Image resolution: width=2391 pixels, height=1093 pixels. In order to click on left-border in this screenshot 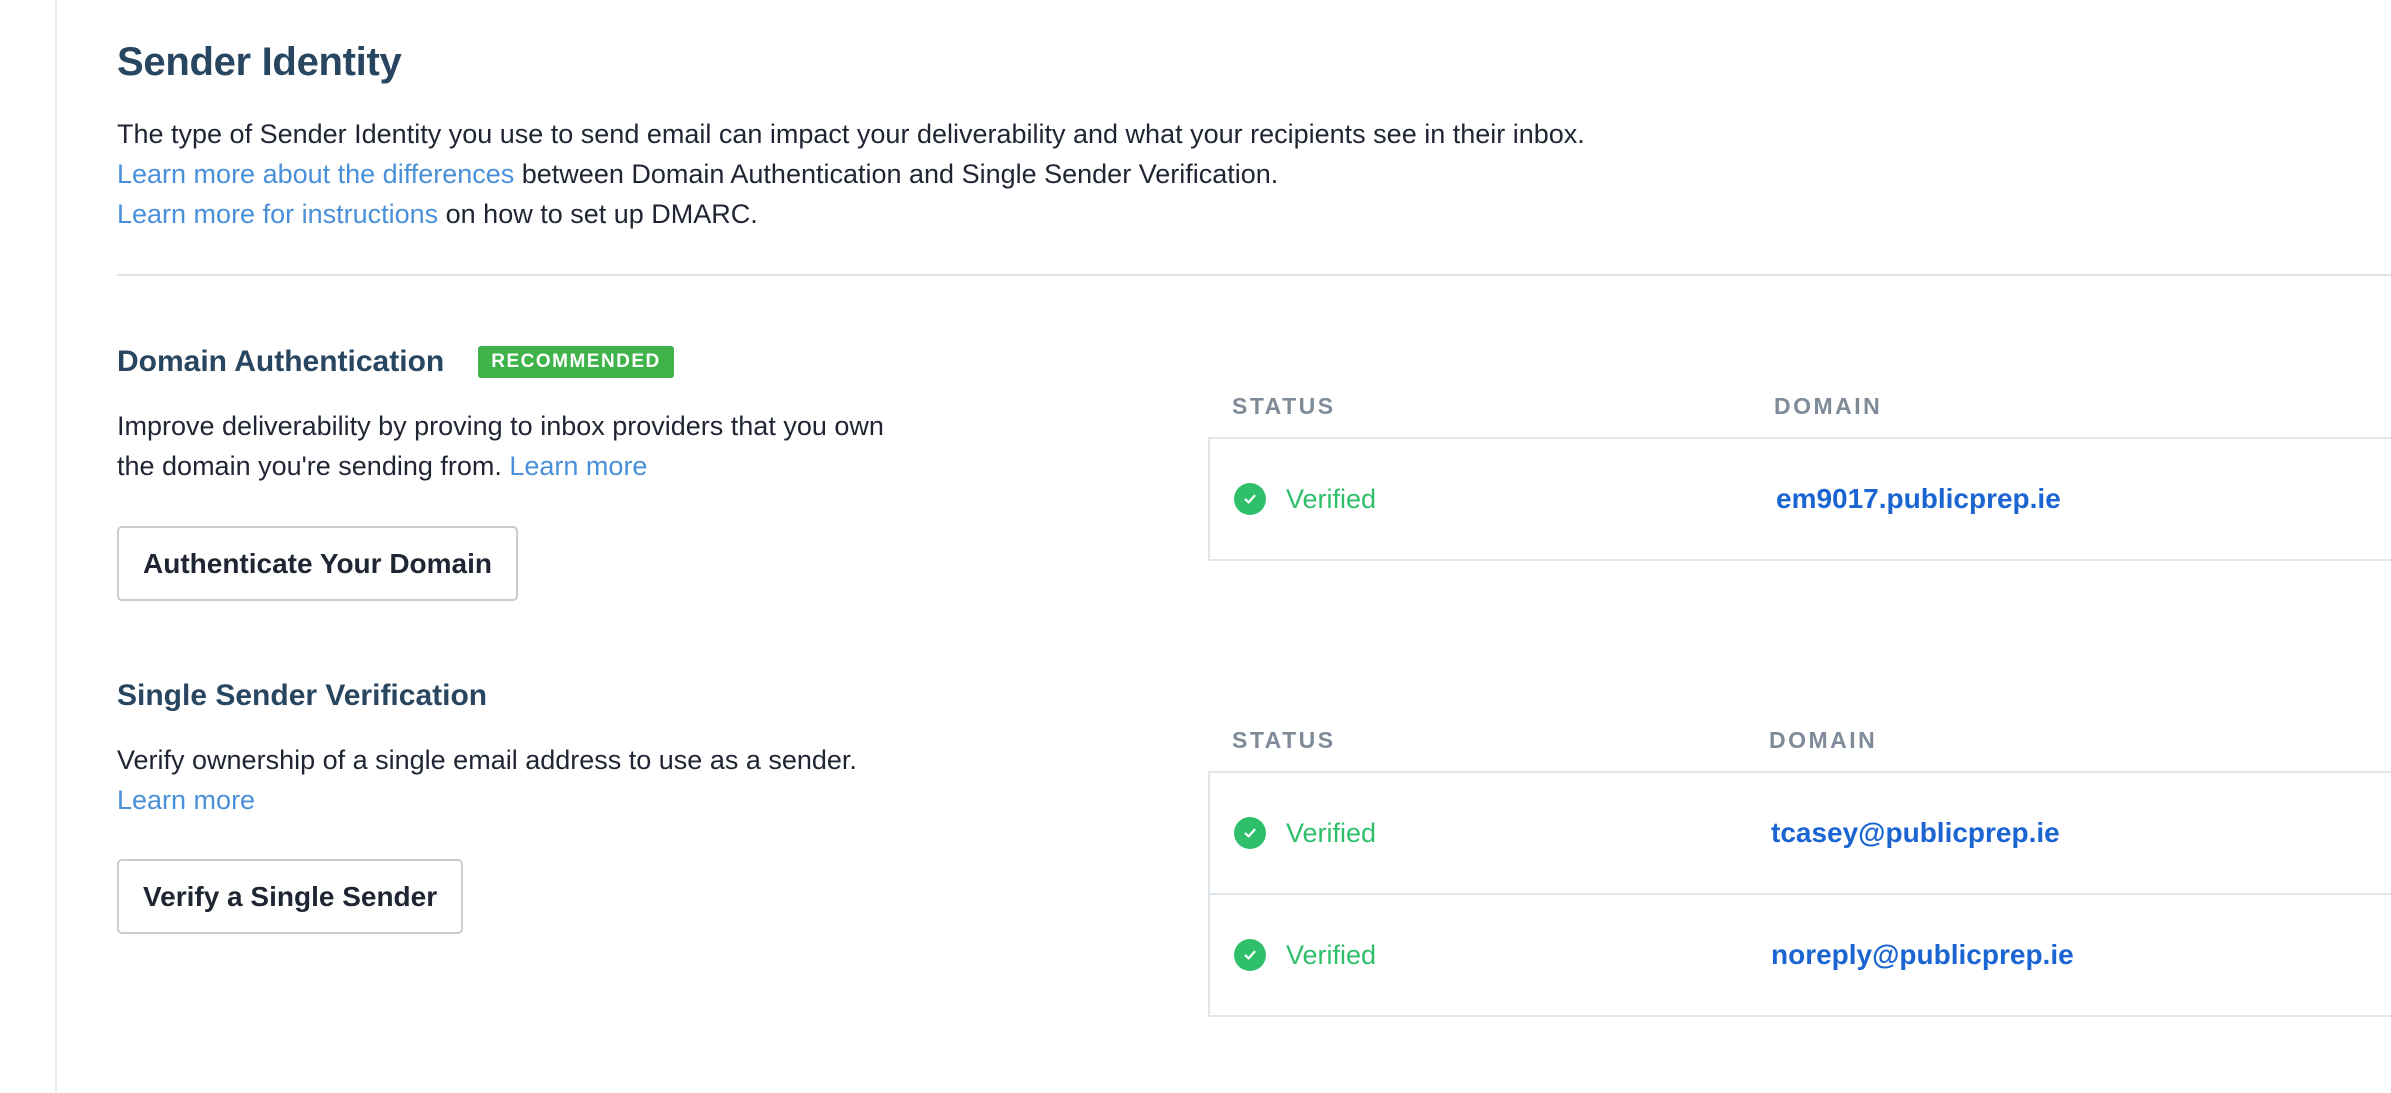, I will do `click(56, 546)`.